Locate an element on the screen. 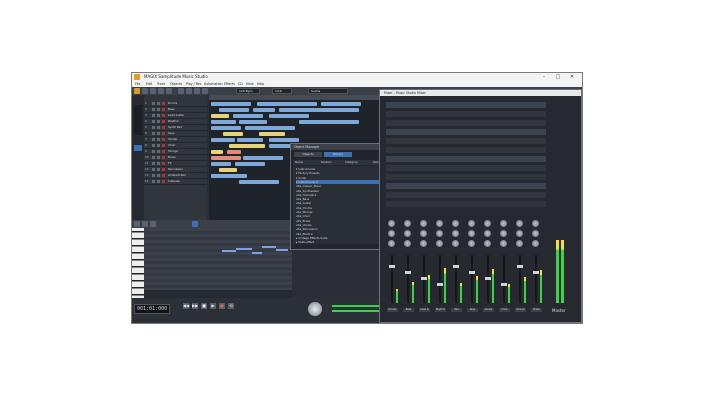  tab-library: Library is located at coordinates (338, 154).